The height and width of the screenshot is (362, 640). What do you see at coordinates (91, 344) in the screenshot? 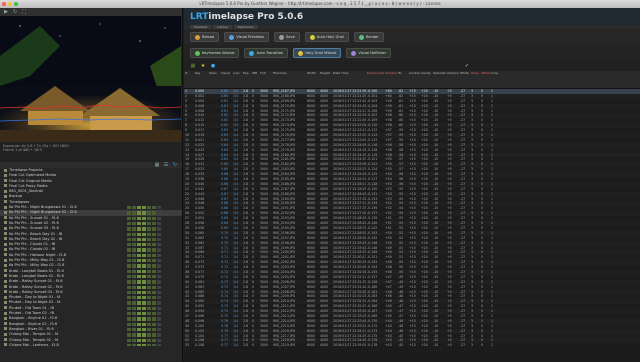
I see `tree-item: Chiang Mai - Lanterns - f2.8` at bounding box center [91, 344].